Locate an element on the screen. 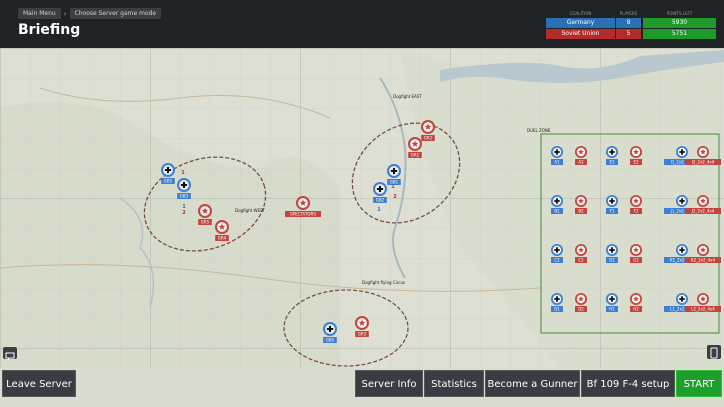  header-coalition: COALITION is located at coordinates (580, 13).